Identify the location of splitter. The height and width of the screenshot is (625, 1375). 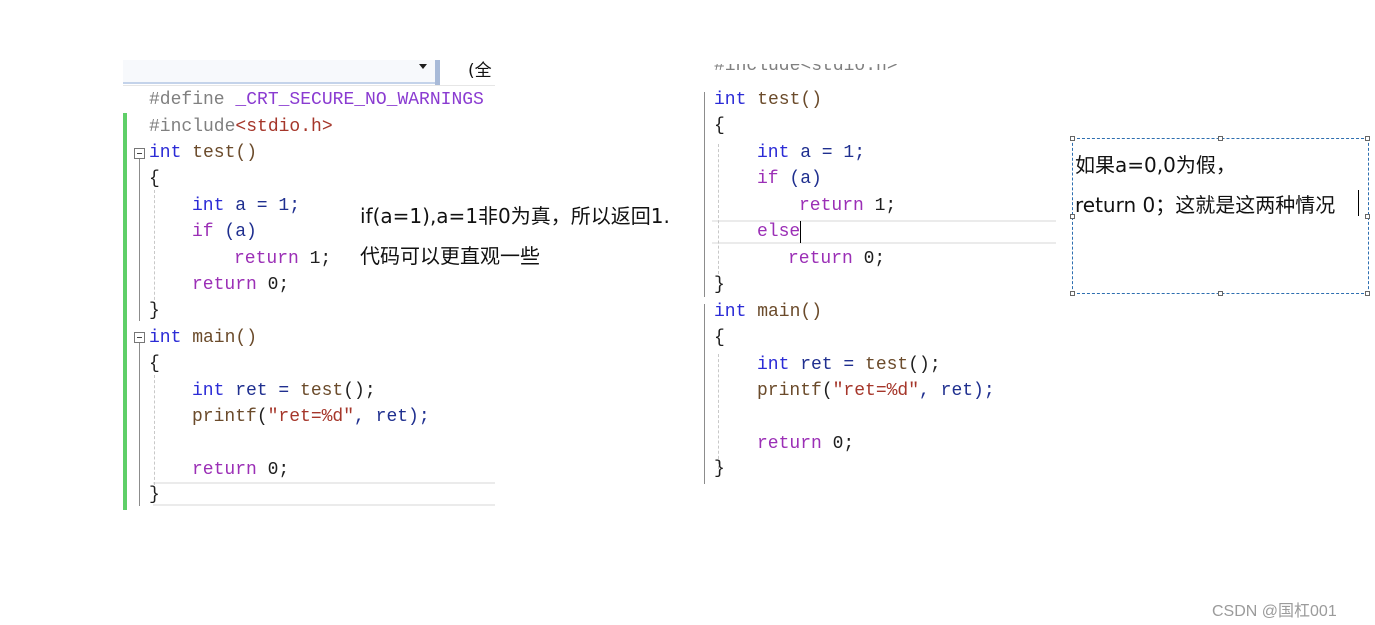
(437, 72).